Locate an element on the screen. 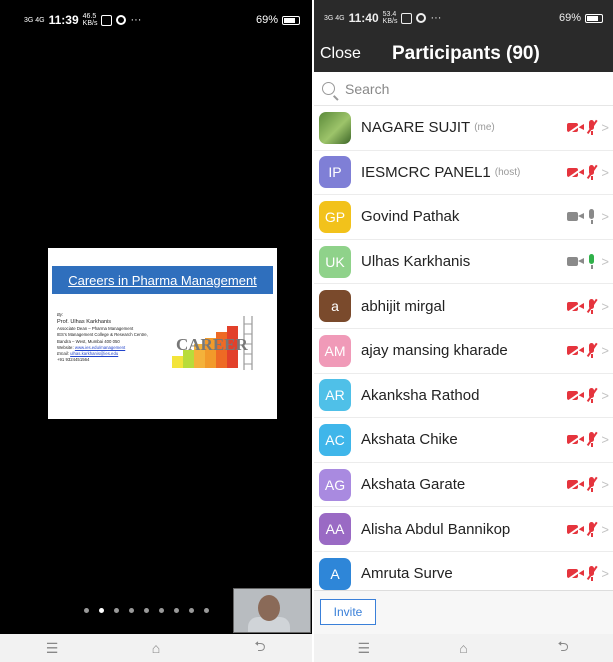 Image resolution: width=613 pixels, height=662 pixels. self-video-thumbnail is located at coordinates (272, 610).